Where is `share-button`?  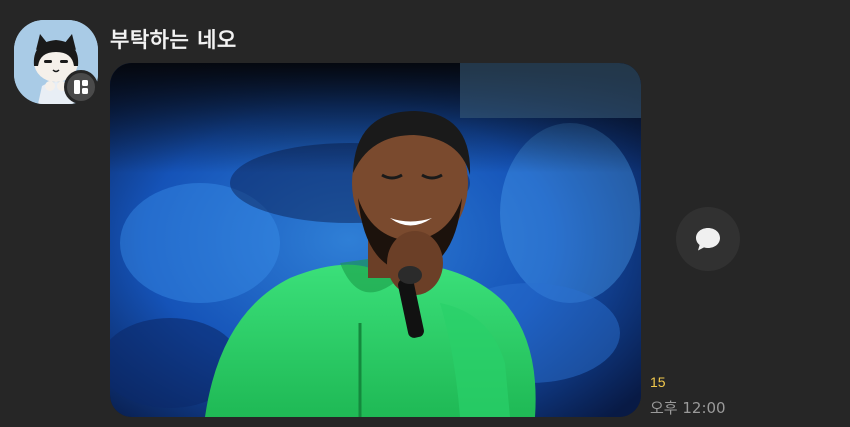 share-button is located at coordinates (708, 239).